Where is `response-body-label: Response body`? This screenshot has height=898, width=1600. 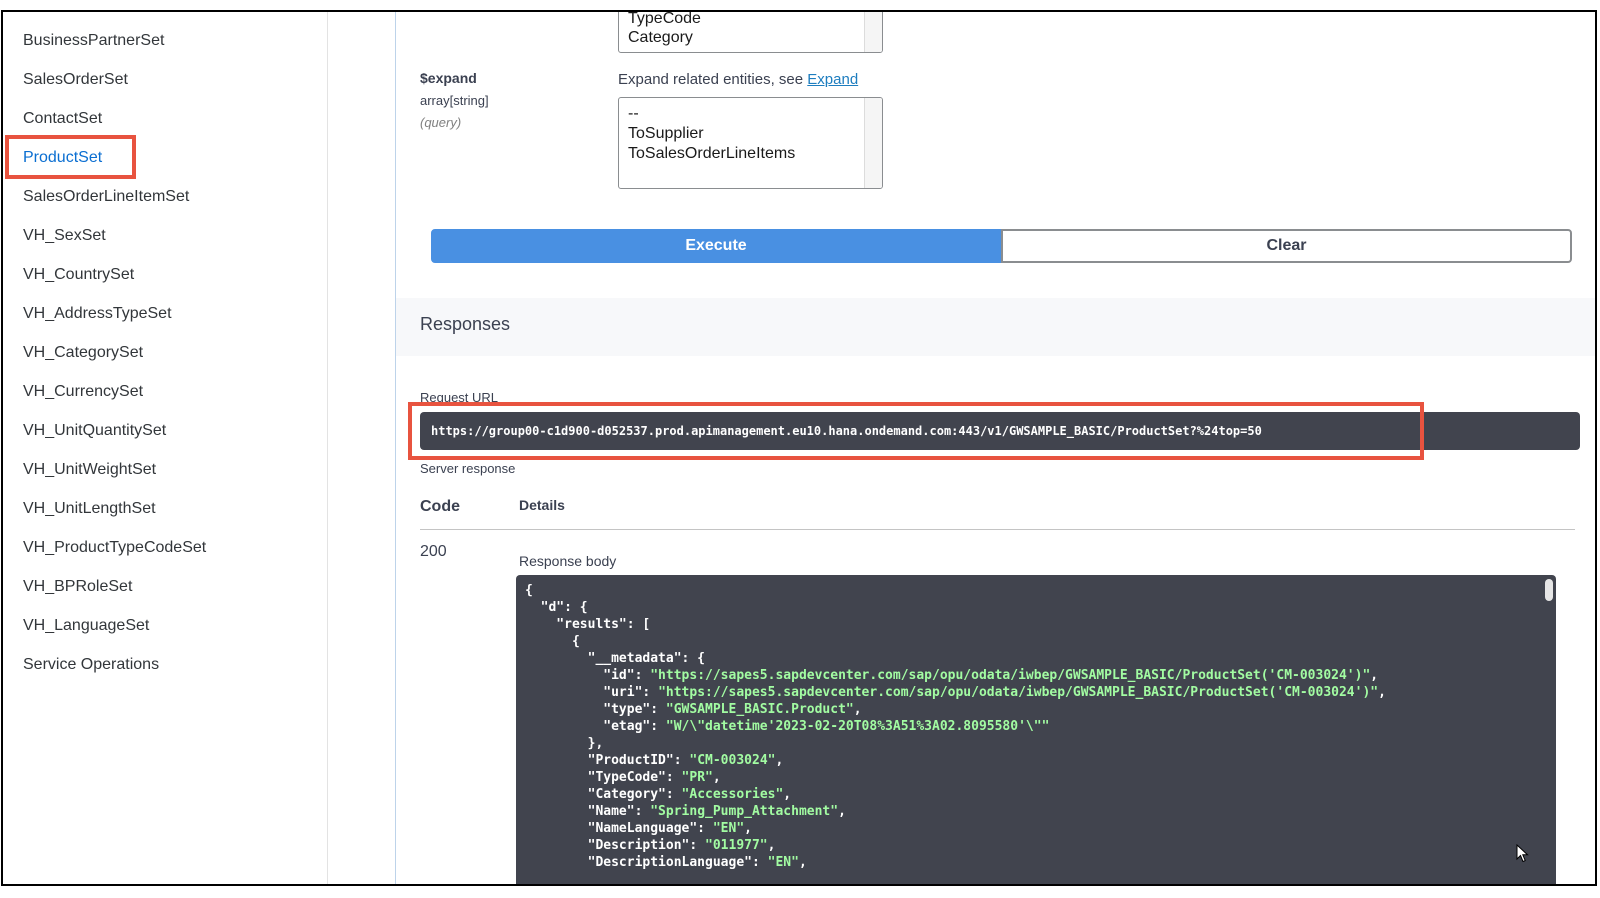
response-body-label: Response body is located at coordinates (568, 561).